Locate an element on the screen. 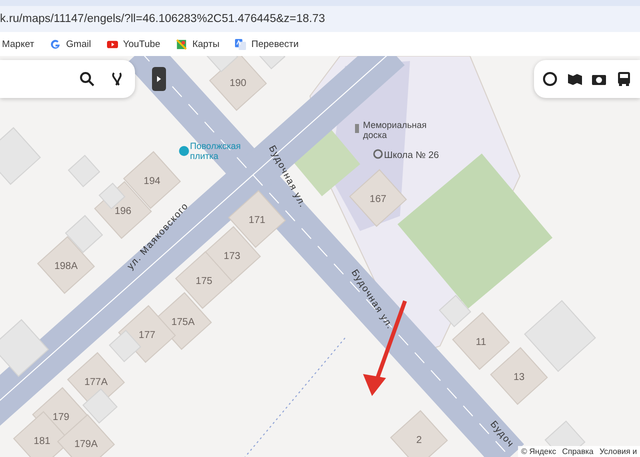  house-number: 179 is located at coordinates (61, 417).